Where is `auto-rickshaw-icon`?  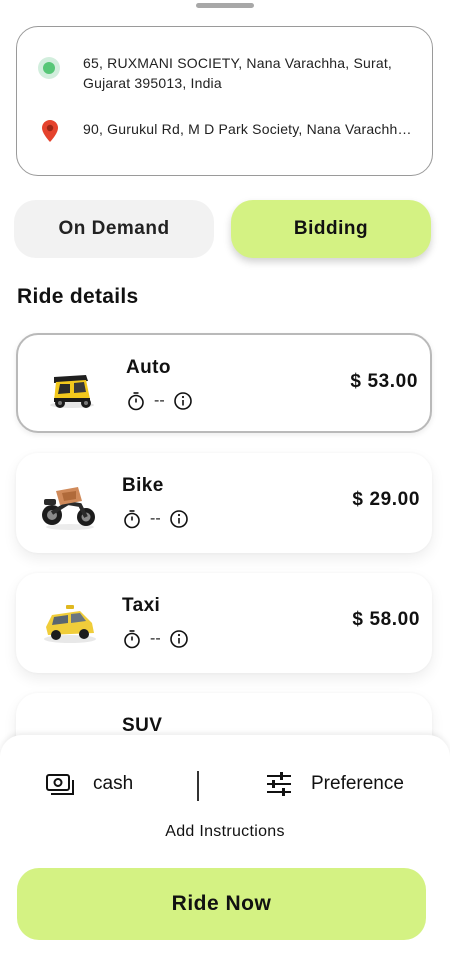
auto-rickshaw-icon is located at coordinates (72, 391).